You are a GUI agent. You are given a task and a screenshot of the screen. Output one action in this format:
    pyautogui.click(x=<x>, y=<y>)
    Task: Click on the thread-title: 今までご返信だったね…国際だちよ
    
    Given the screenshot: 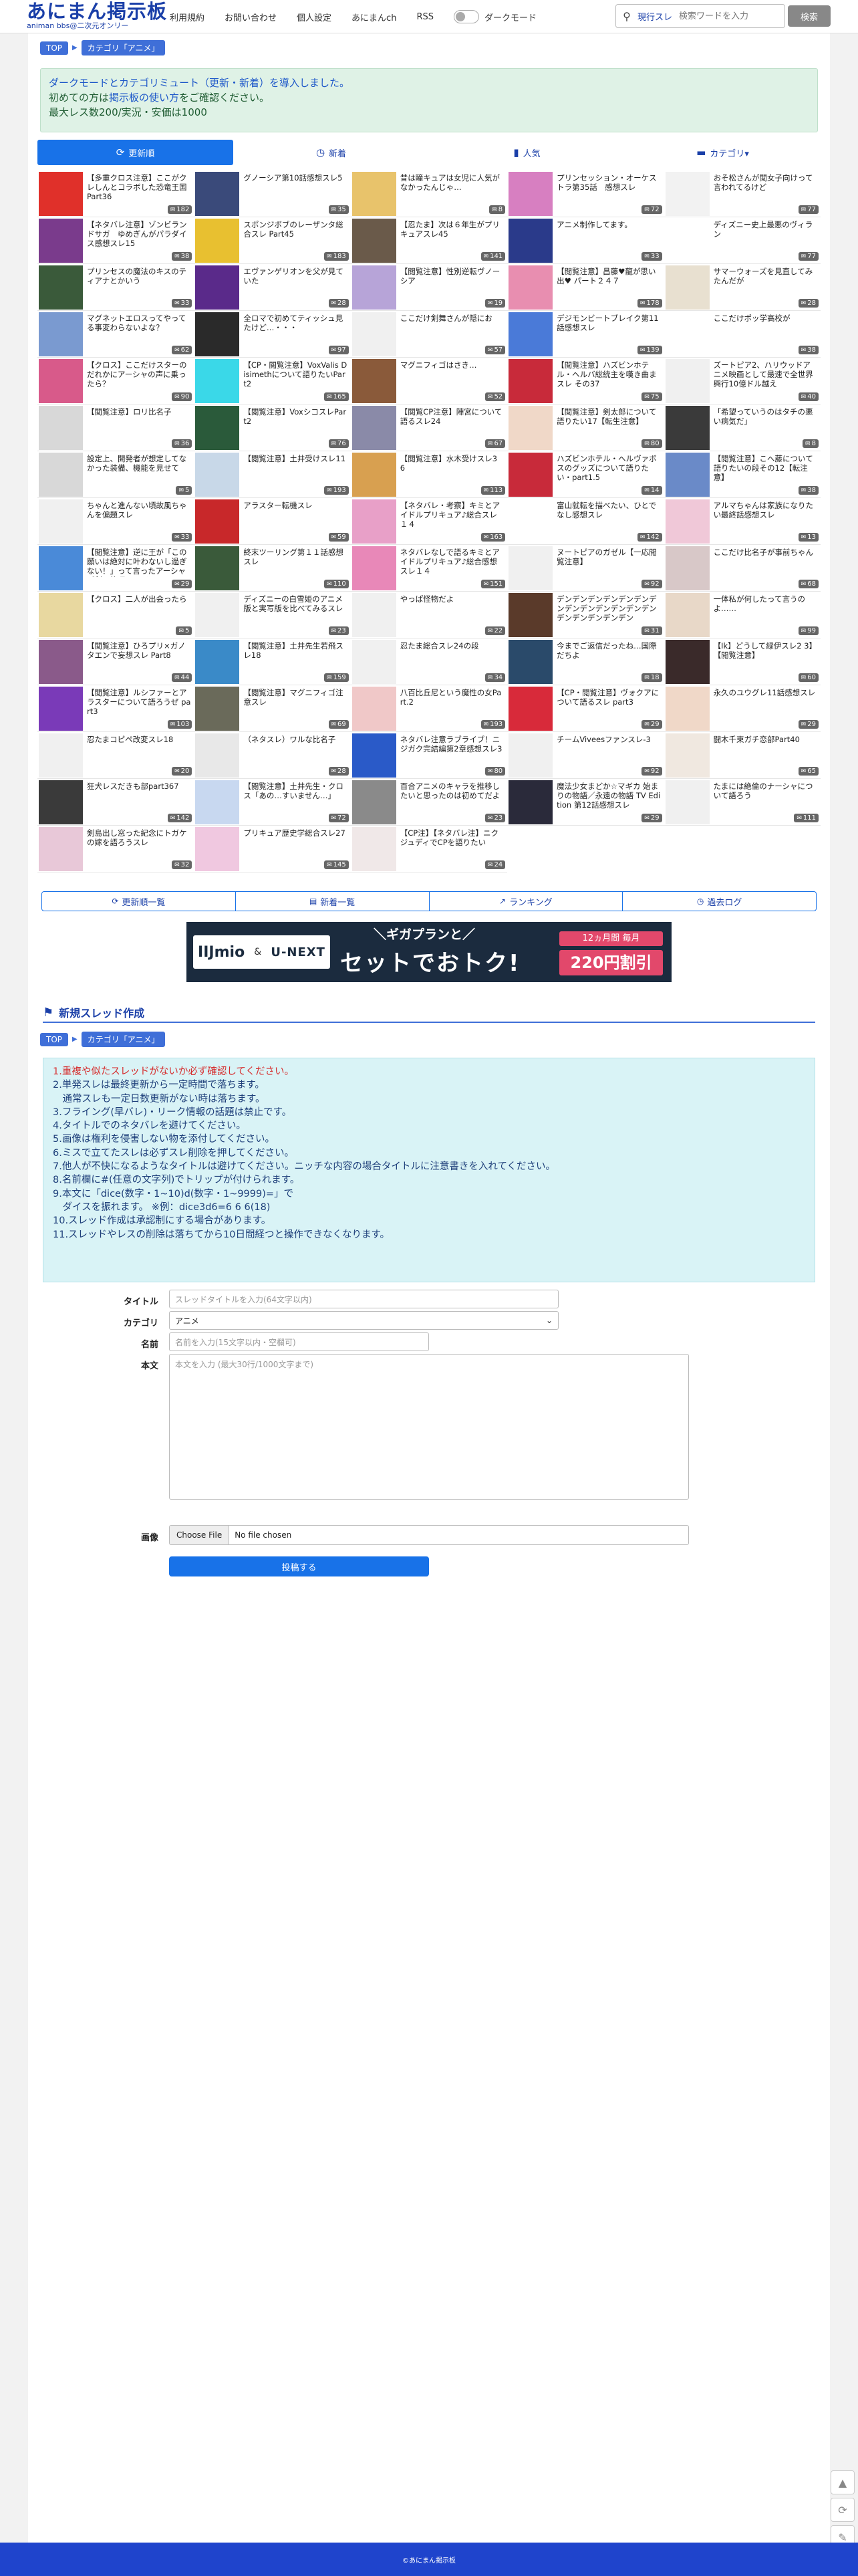 What is the action you would take?
    pyautogui.click(x=609, y=650)
    